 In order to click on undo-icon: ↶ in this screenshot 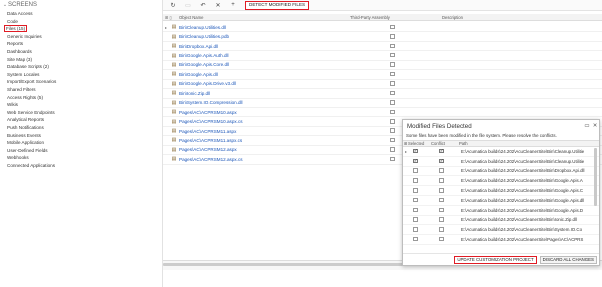, I will do `click(203, 5)`.